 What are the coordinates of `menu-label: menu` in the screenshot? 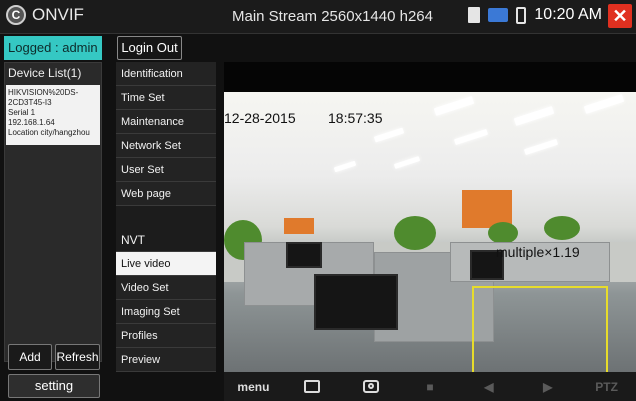 It's located at (253, 386).